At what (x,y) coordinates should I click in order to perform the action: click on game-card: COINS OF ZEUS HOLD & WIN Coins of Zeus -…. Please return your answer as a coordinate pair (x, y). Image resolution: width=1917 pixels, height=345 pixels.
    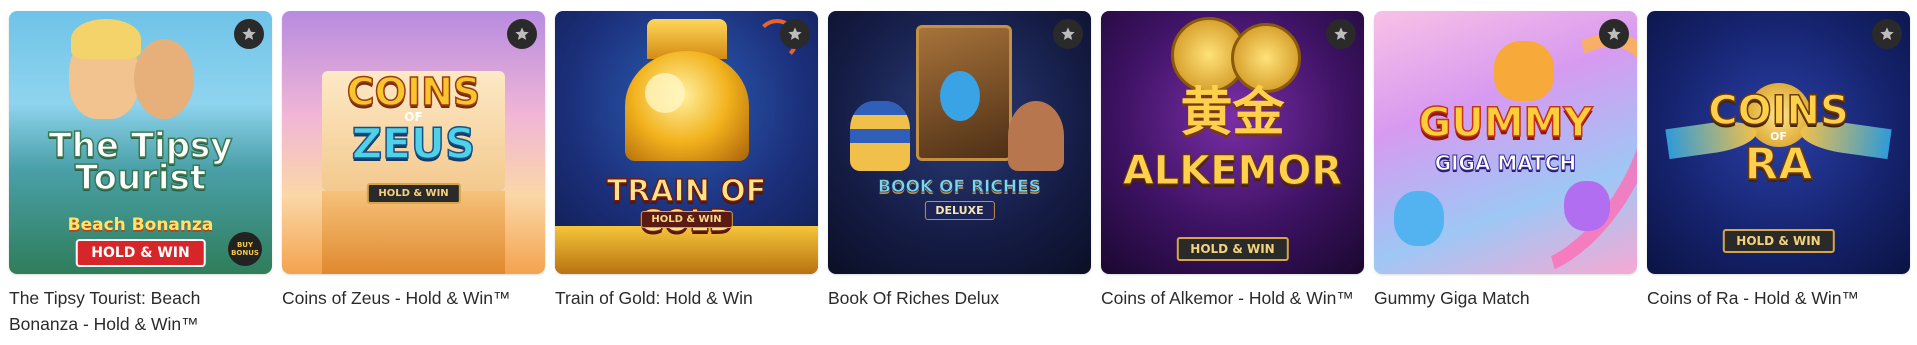
    Looking at the image, I should click on (413, 174).